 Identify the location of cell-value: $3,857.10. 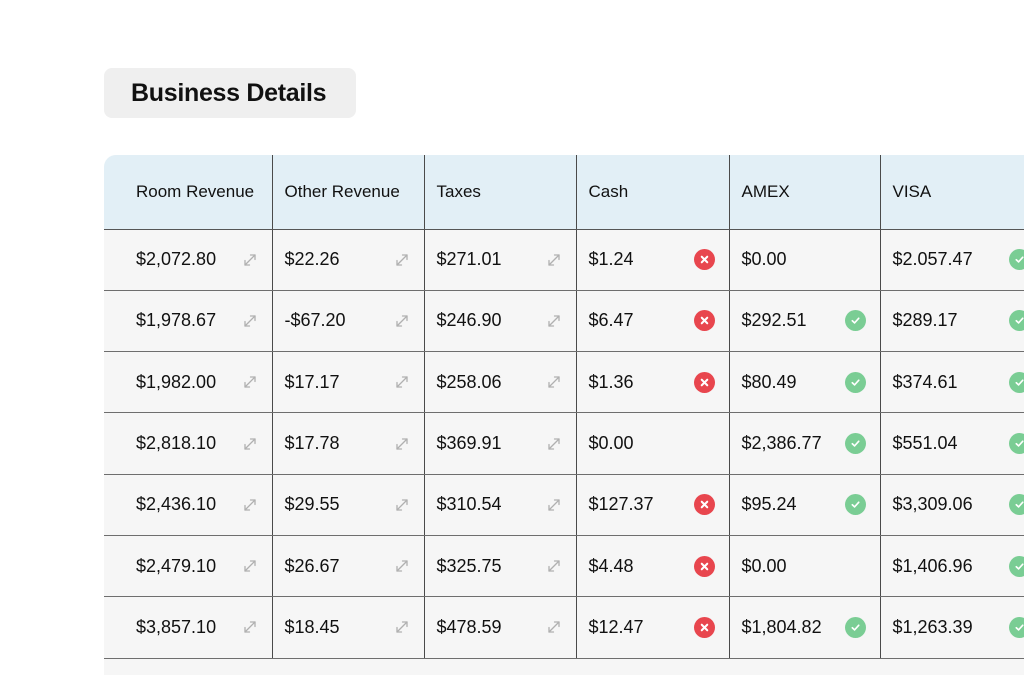
(176, 627).